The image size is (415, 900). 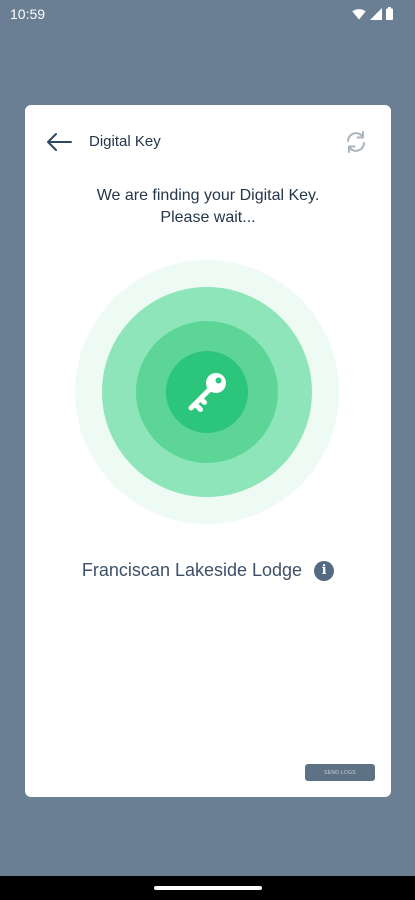 I want to click on wifi-icon, so click(x=359, y=14).